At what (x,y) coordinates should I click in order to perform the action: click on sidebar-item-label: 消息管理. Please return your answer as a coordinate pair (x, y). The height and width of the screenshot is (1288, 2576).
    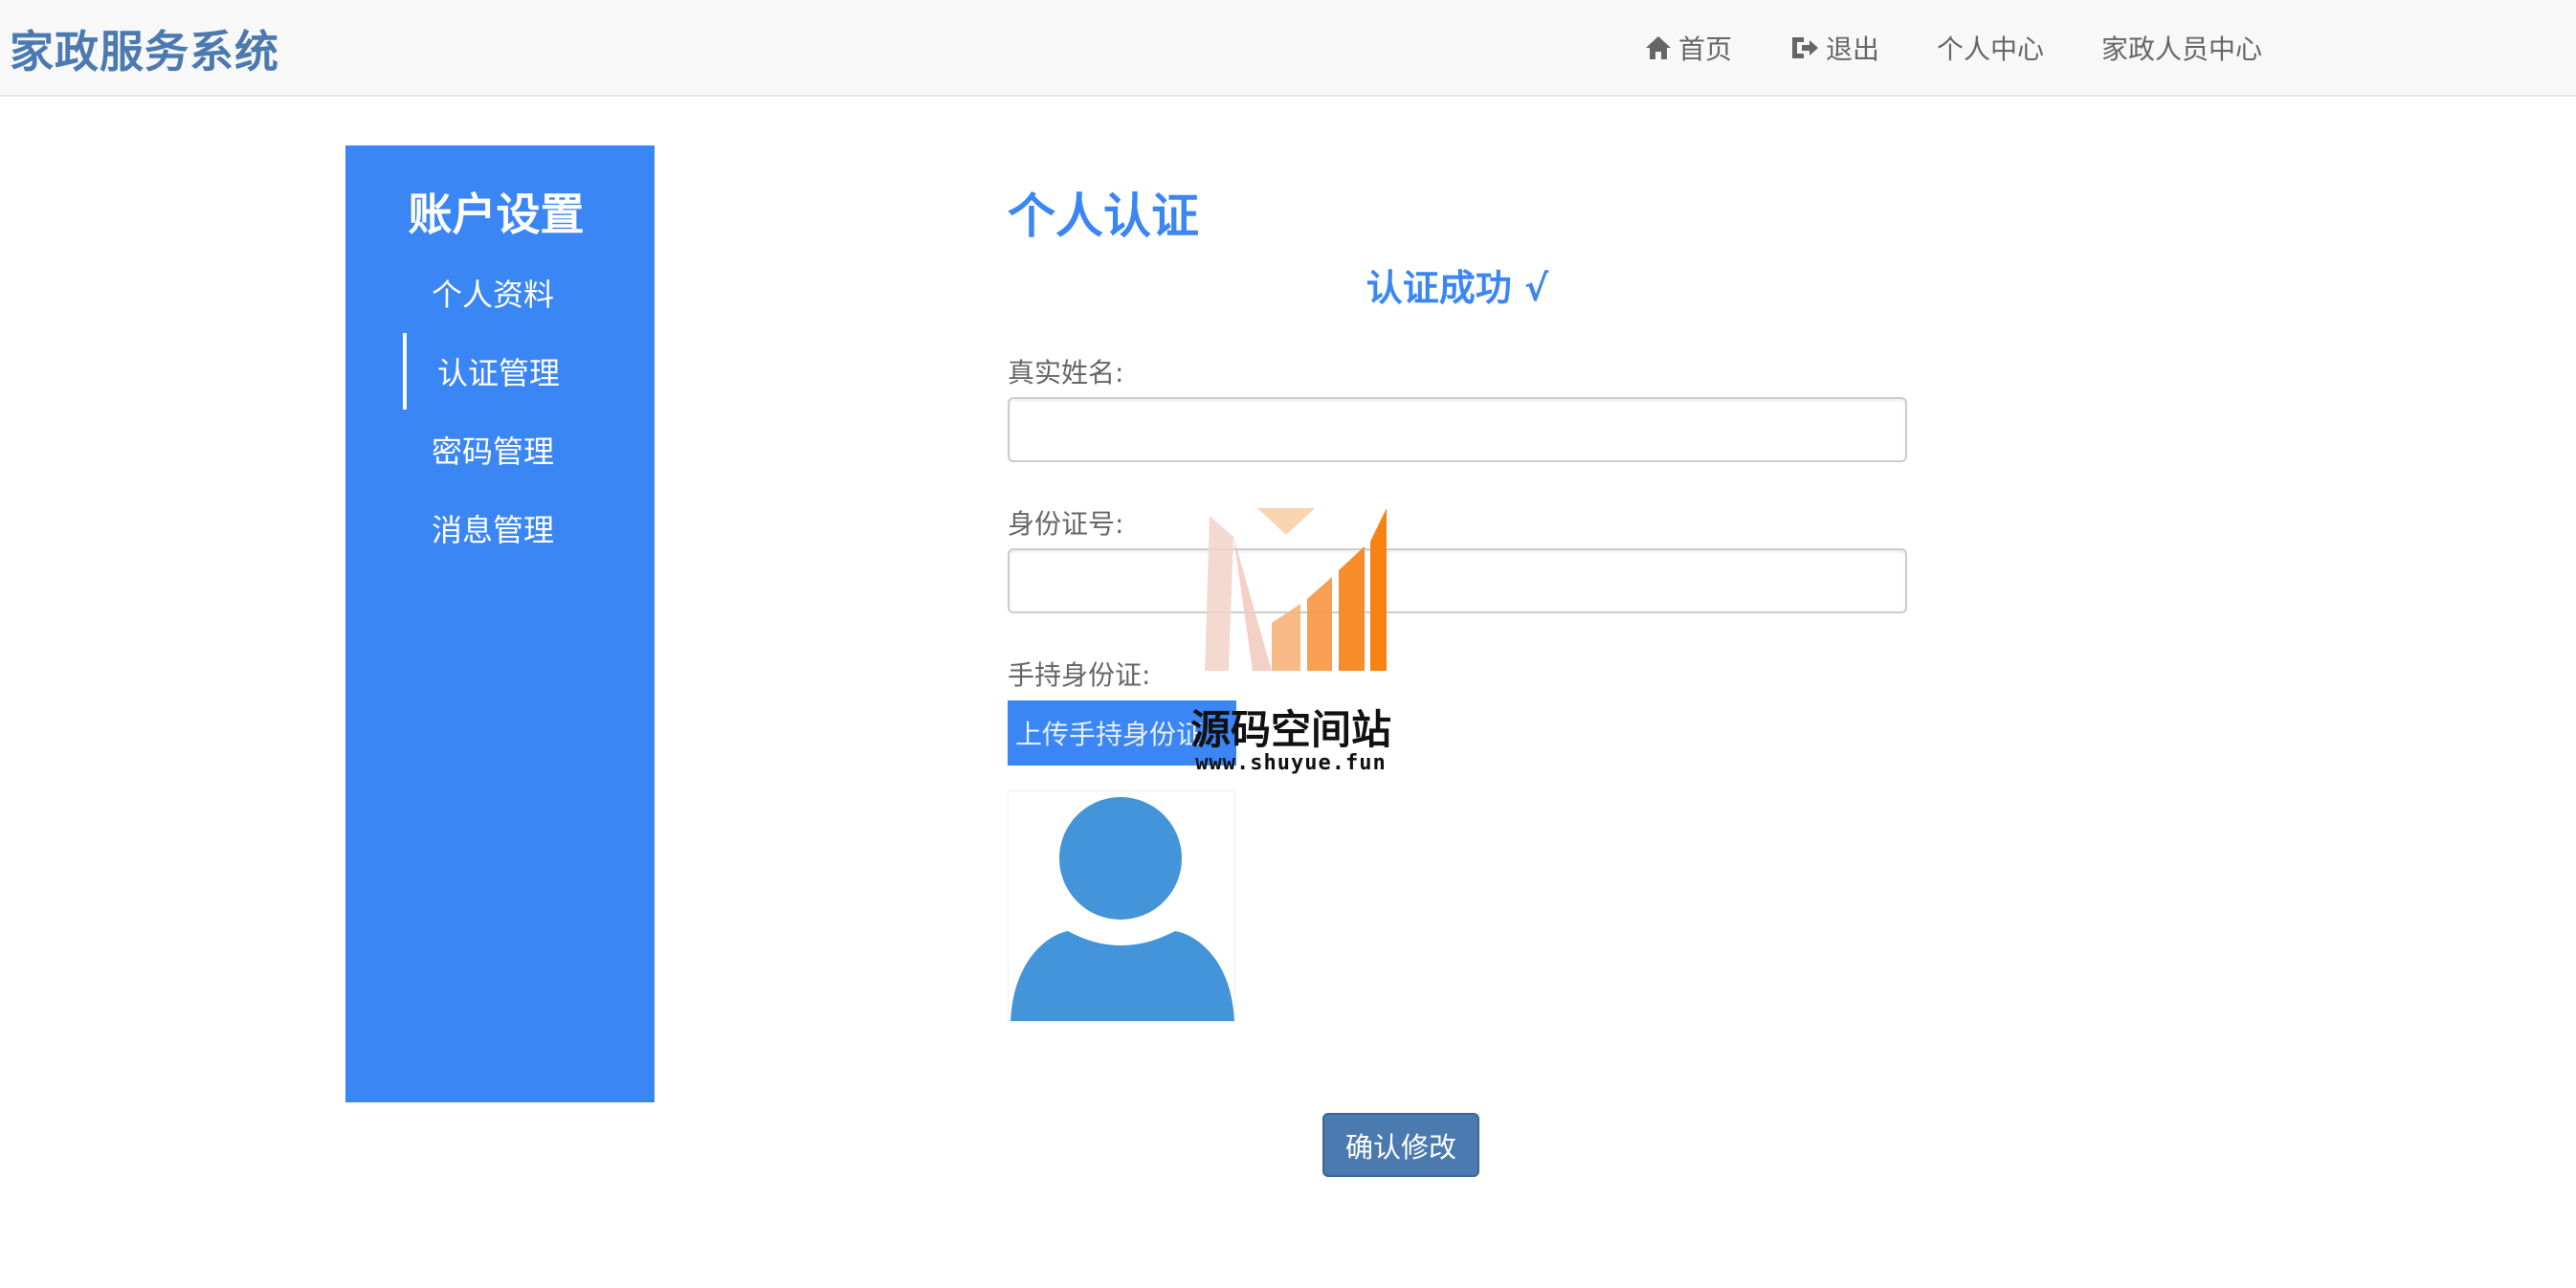
    Looking at the image, I should click on (493, 530).